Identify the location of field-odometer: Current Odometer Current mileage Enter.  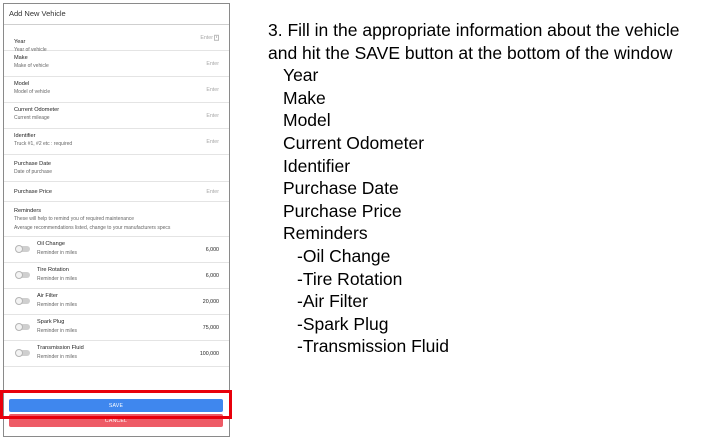
(116, 116).